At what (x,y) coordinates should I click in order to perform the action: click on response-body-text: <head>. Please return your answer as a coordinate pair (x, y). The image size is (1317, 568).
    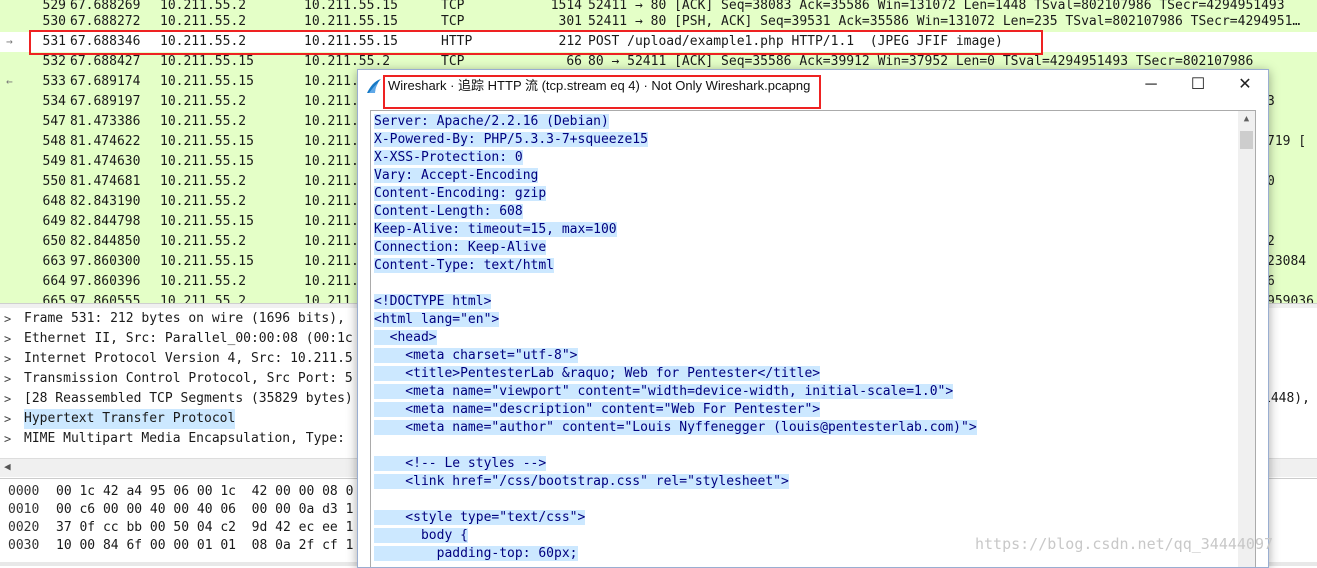
    Looking at the image, I should click on (405, 337).